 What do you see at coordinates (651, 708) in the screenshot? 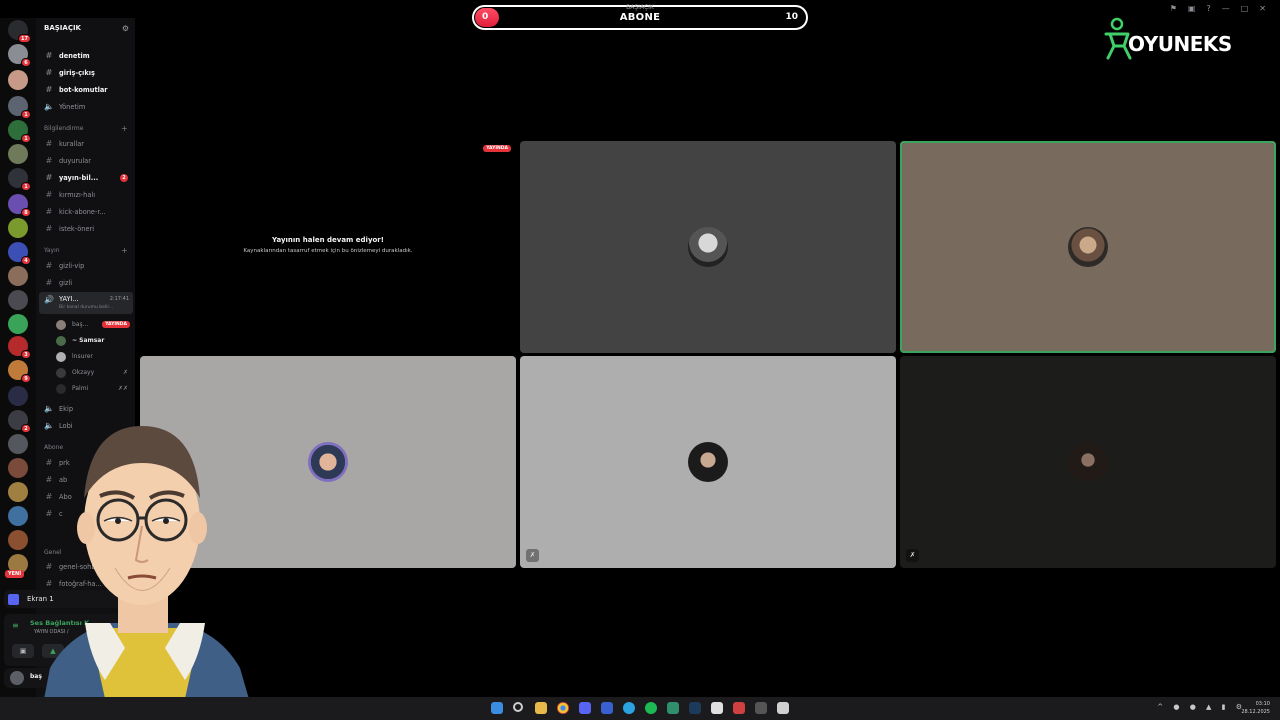
I see `spotify-icon` at bounding box center [651, 708].